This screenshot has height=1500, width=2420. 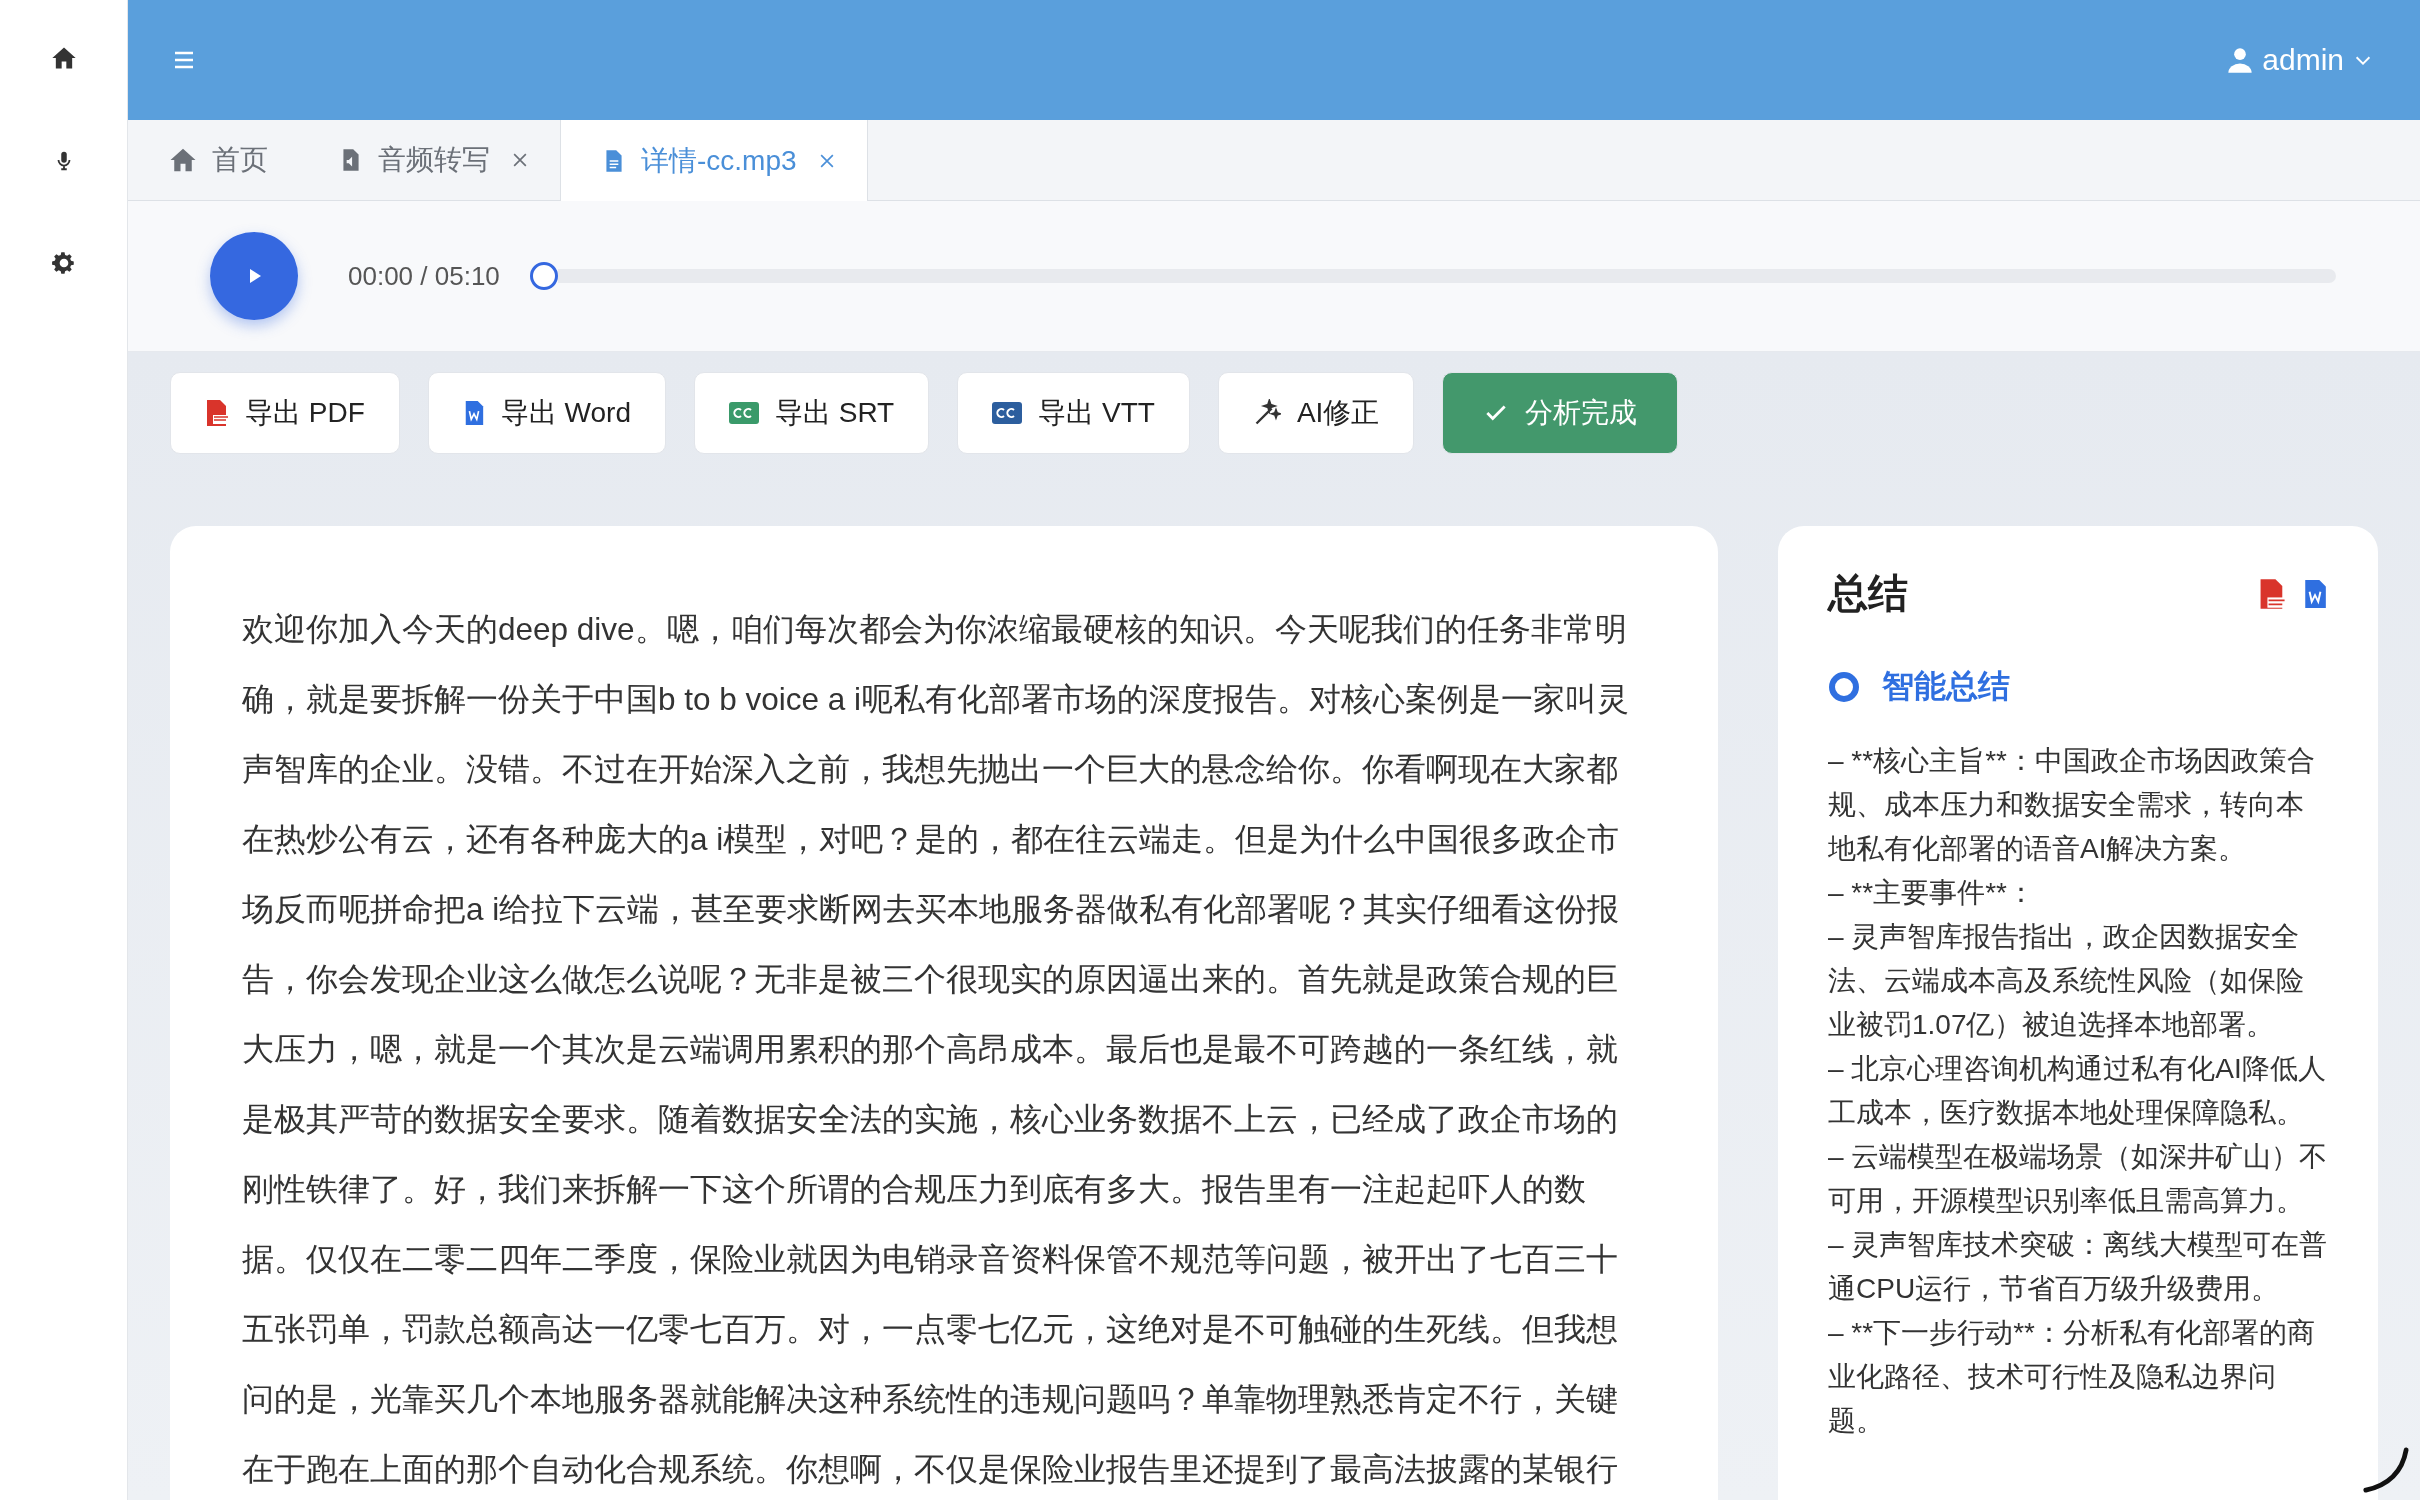 I want to click on export-button: 导出 VTT, so click(x=1073, y=413).